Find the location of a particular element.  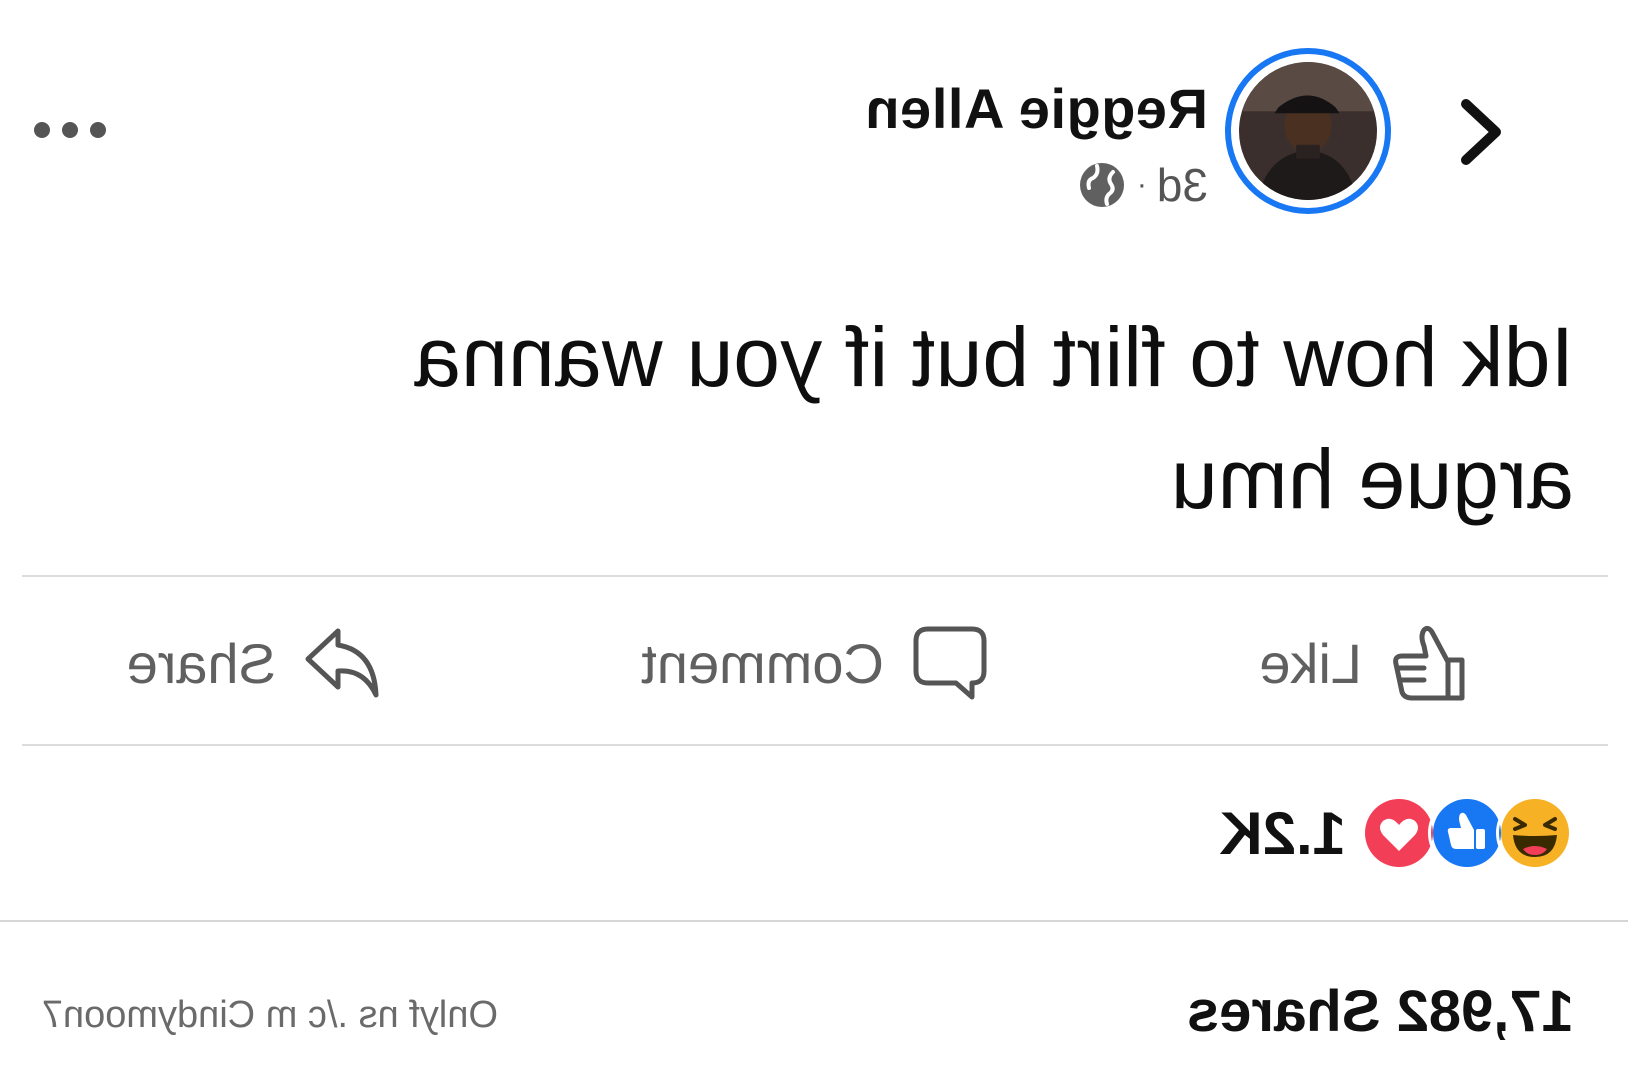

comment-bubble-icon is located at coordinates (950, 663).